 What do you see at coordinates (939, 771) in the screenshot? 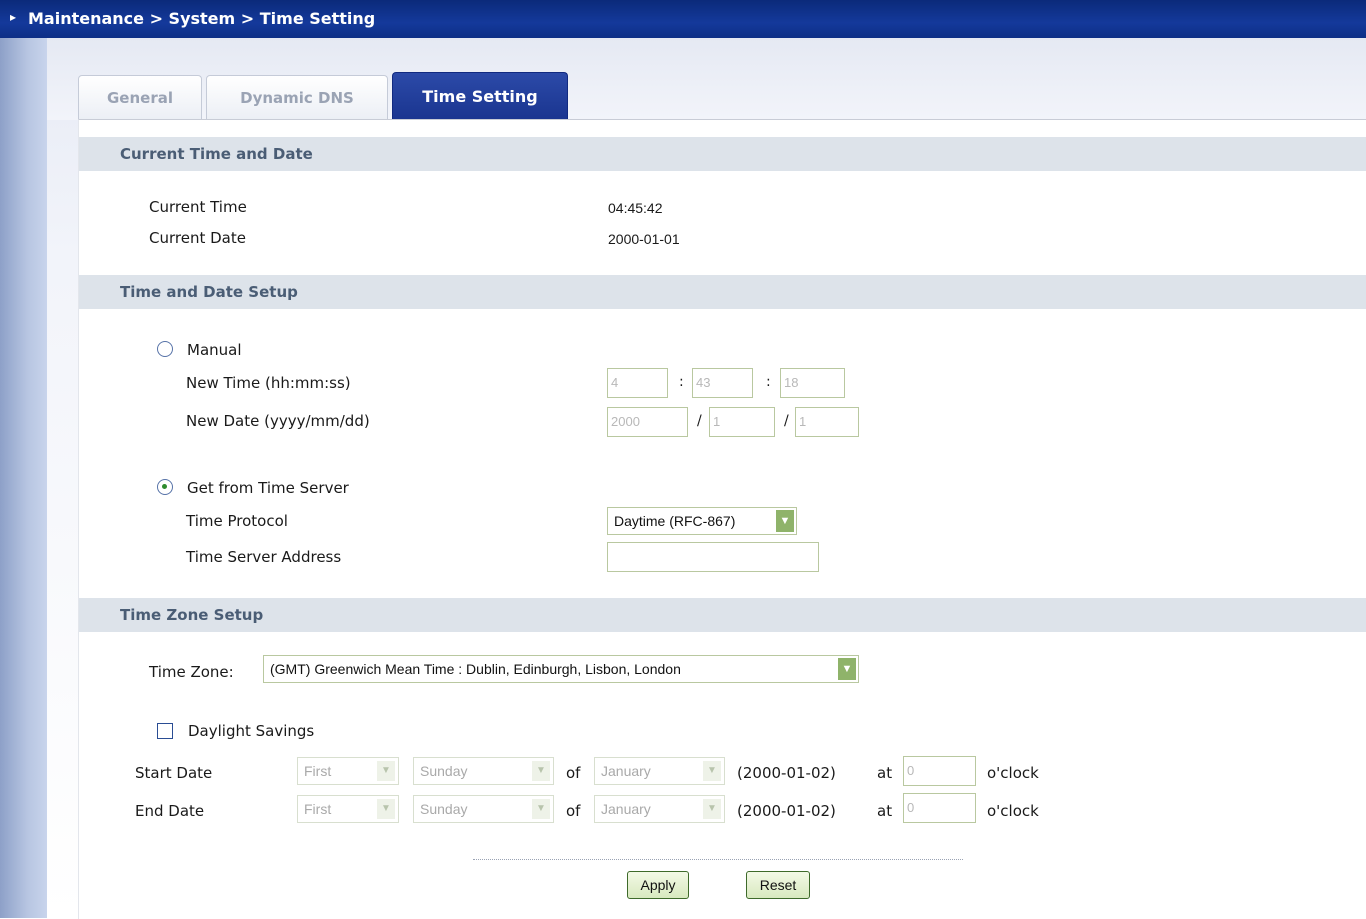
I see `start-hour-input: 0` at bounding box center [939, 771].